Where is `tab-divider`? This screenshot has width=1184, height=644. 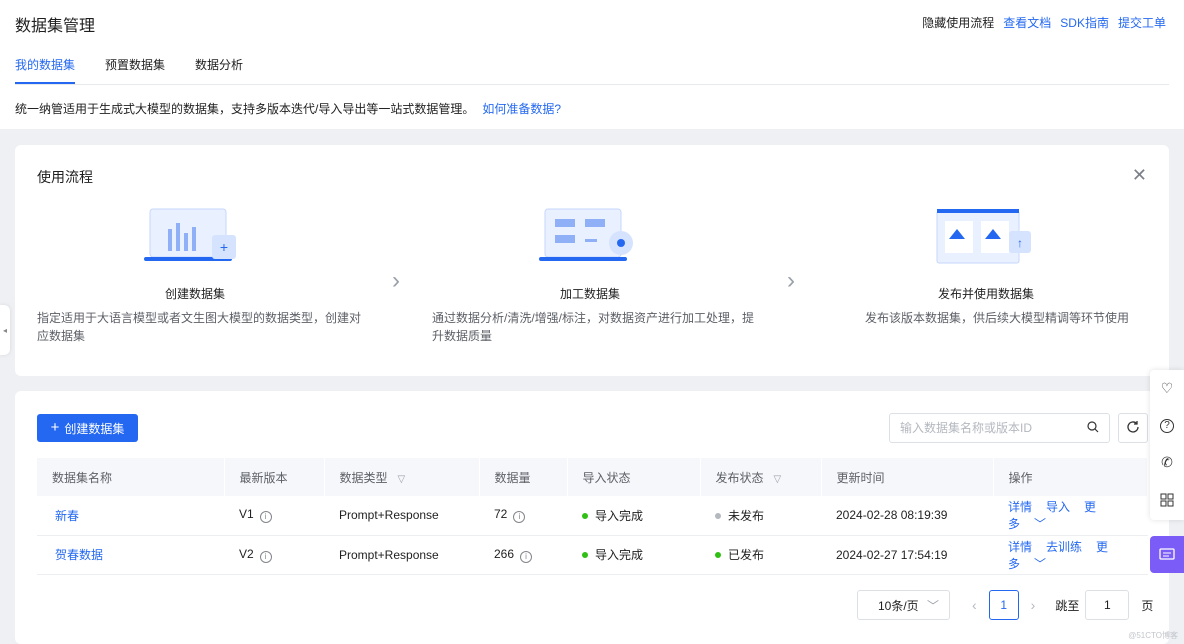 tab-divider is located at coordinates (592, 84).